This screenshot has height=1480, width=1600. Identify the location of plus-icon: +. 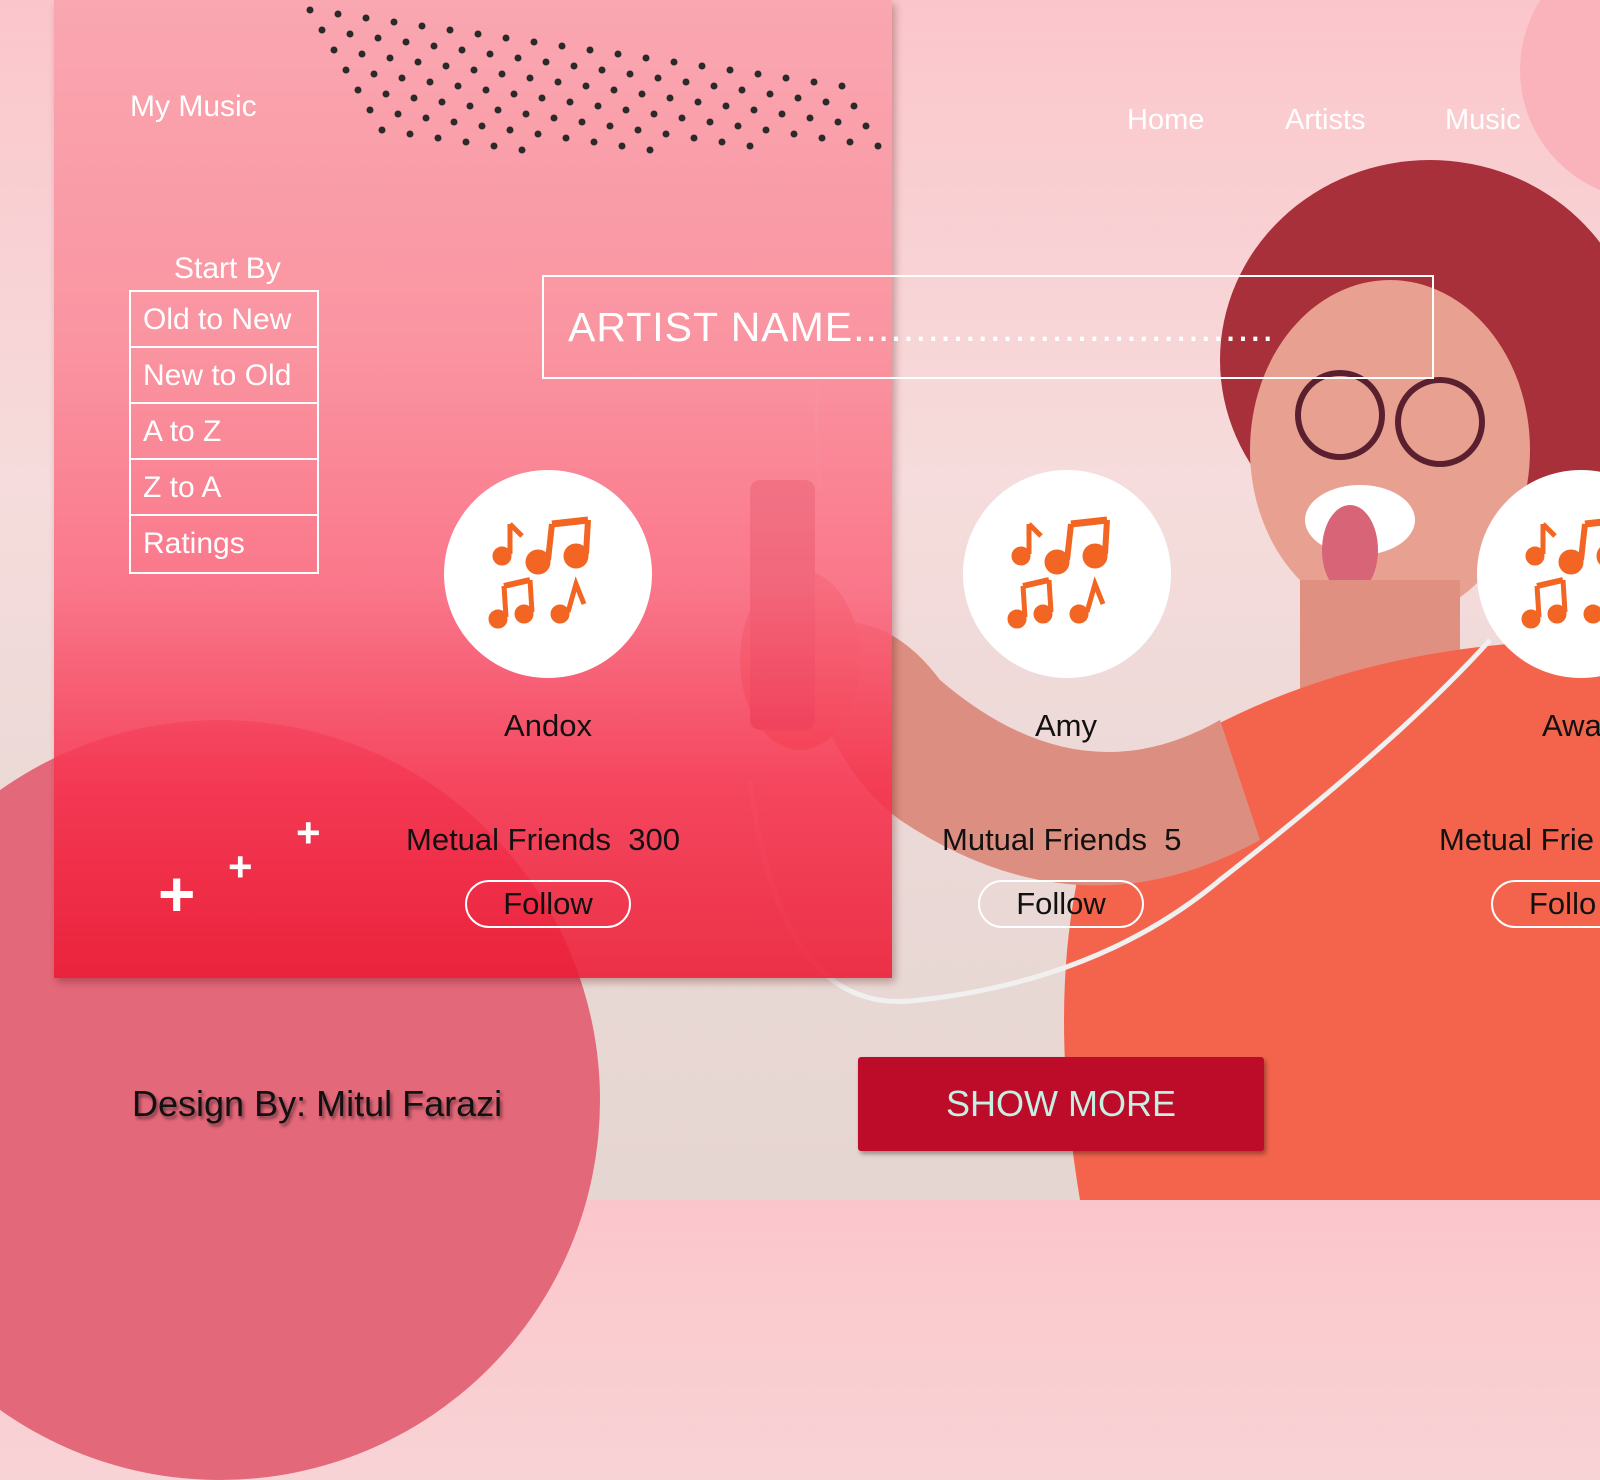
(308, 832).